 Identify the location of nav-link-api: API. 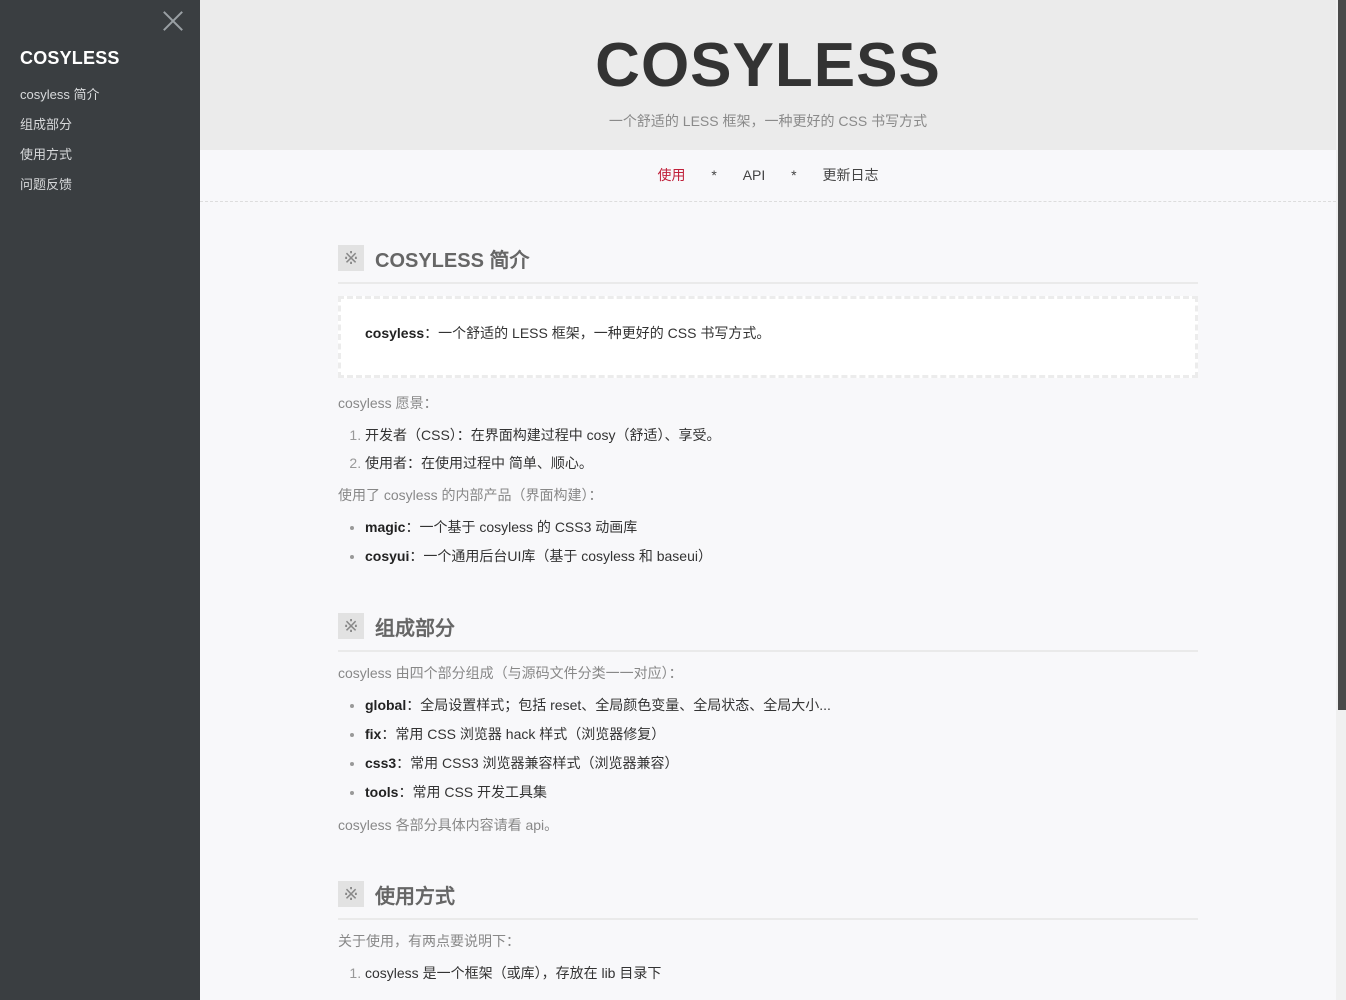
(754, 175).